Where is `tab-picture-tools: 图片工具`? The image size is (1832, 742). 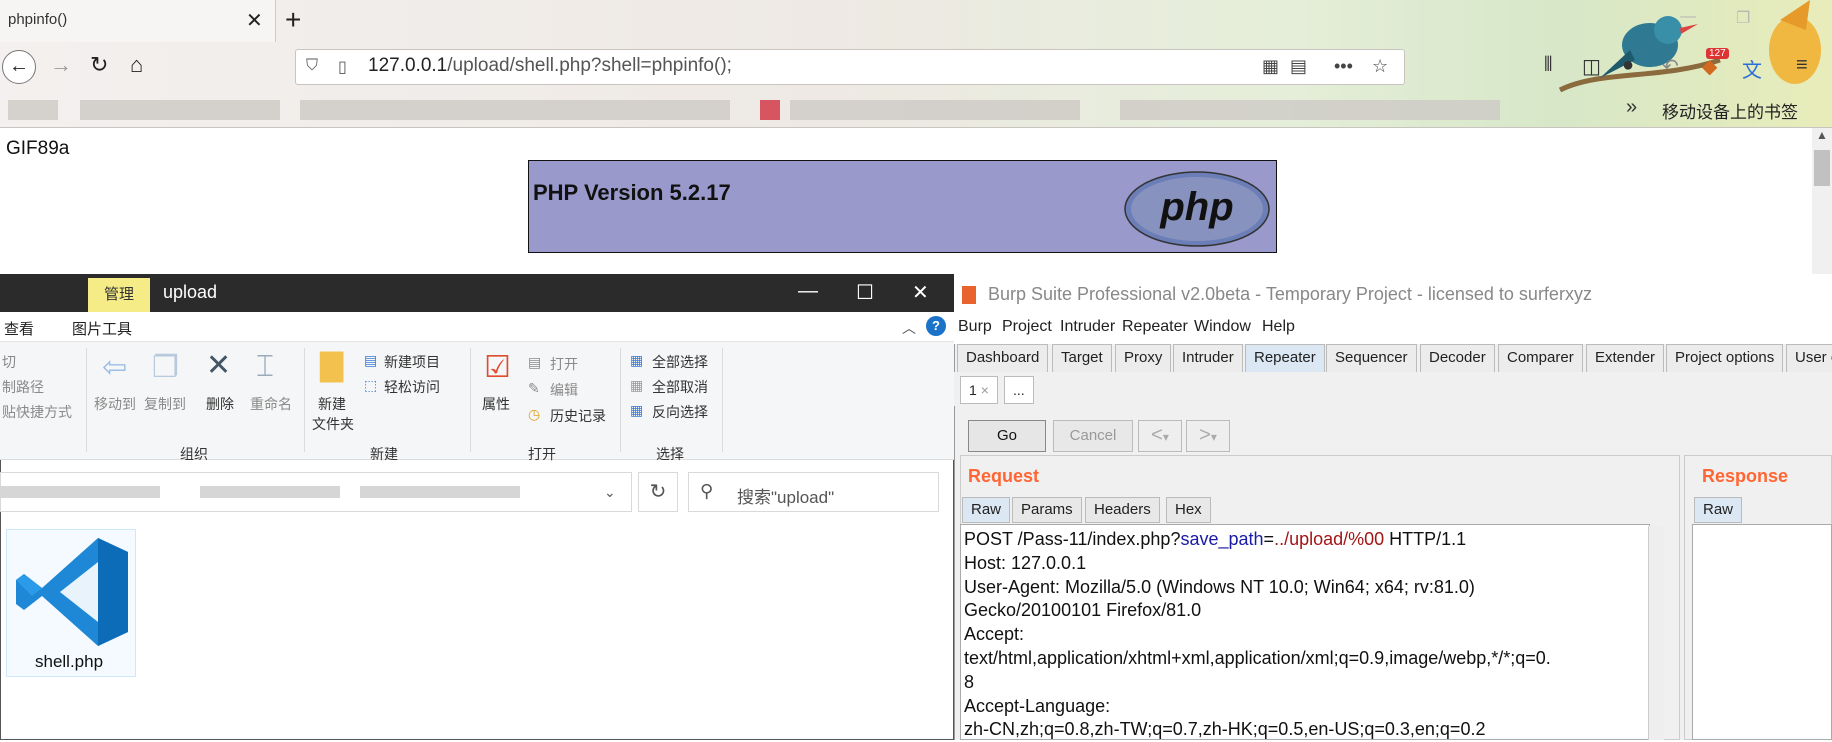 tab-picture-tools: 图片工具 is located at coordinates (102, 328).